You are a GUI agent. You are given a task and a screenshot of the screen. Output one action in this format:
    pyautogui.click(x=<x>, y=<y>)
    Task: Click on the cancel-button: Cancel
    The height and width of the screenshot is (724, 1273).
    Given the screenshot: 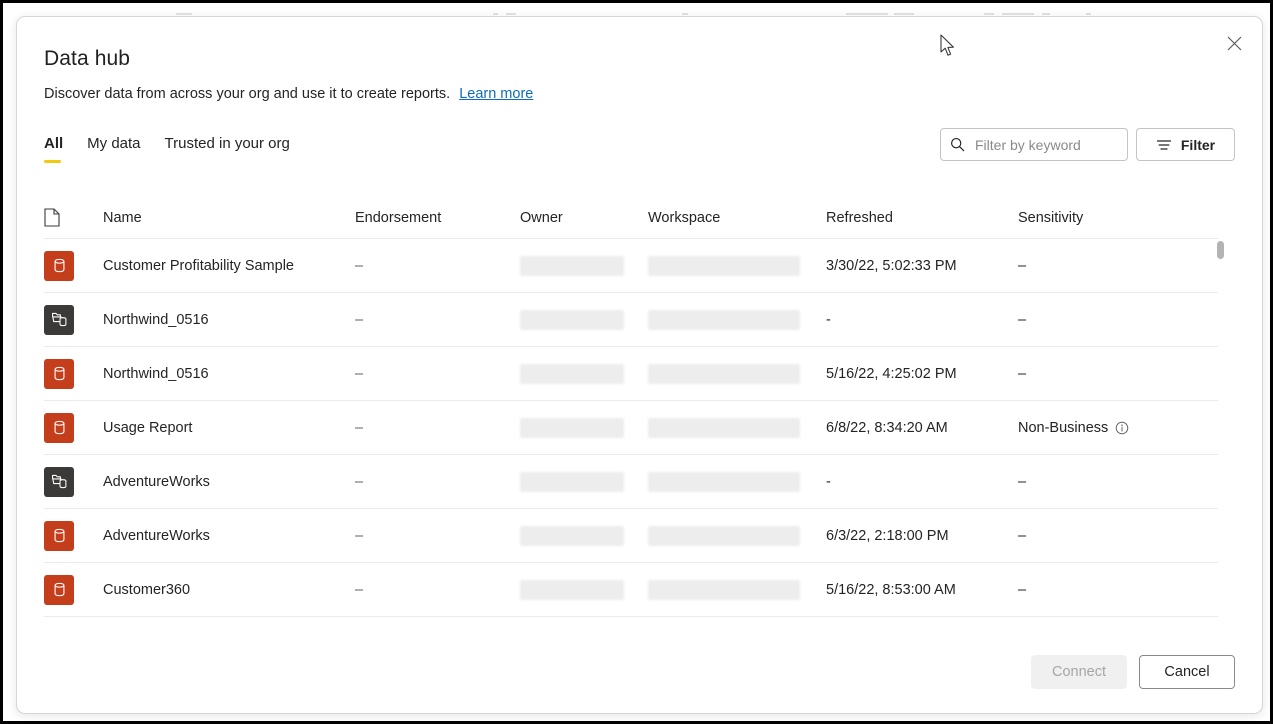 What is the action you would take?
    pyautogui.click(x=1187, y=672)
    